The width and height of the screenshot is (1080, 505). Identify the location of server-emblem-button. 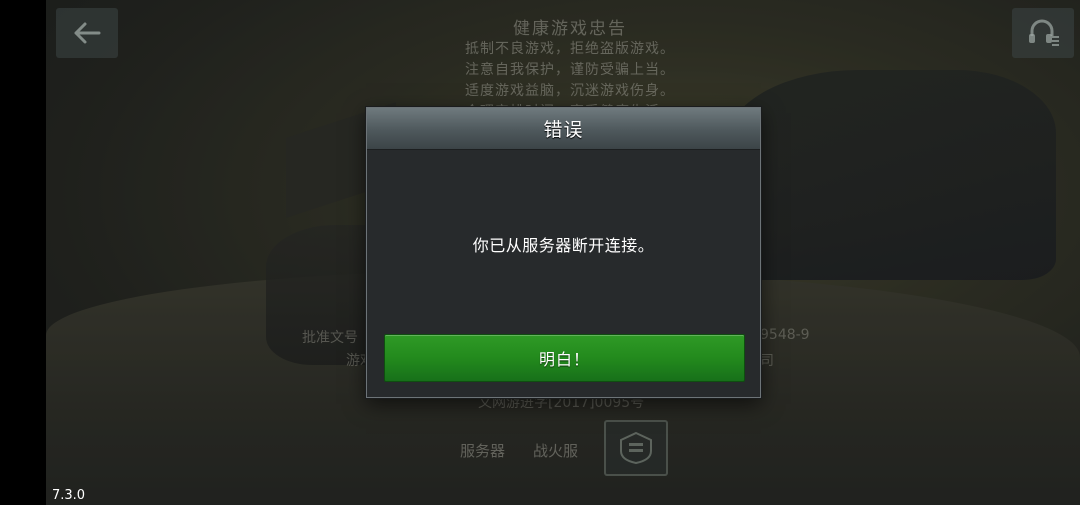
(636, 448).